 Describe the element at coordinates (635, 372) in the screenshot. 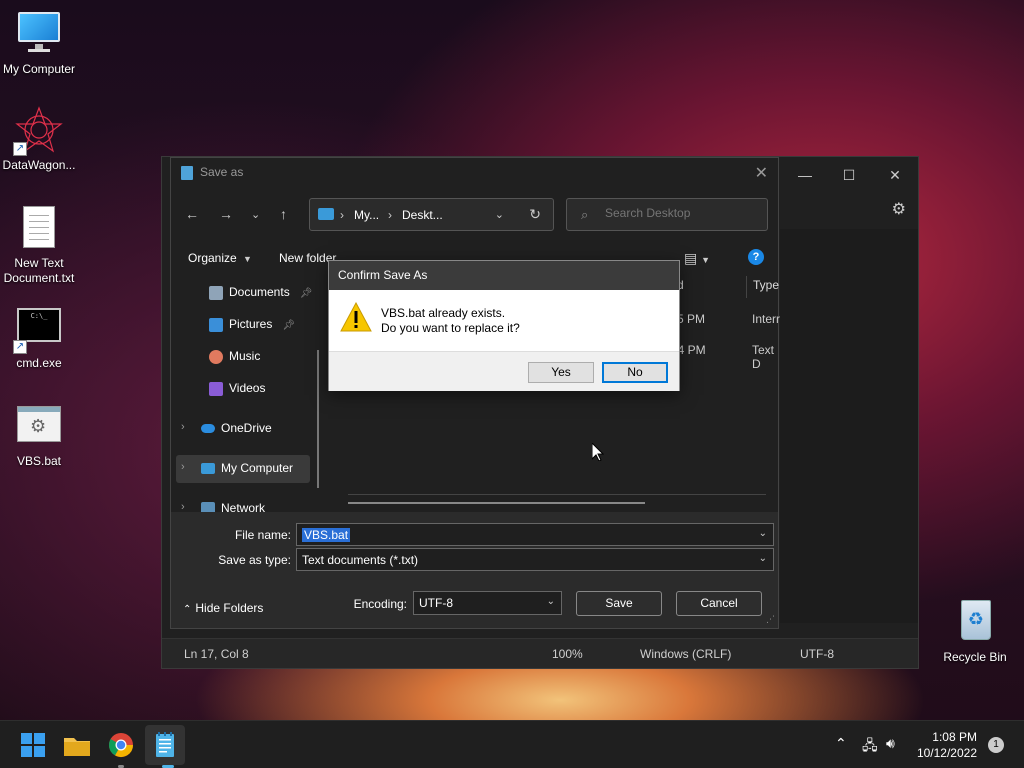

I see `no-button: No` at that location.